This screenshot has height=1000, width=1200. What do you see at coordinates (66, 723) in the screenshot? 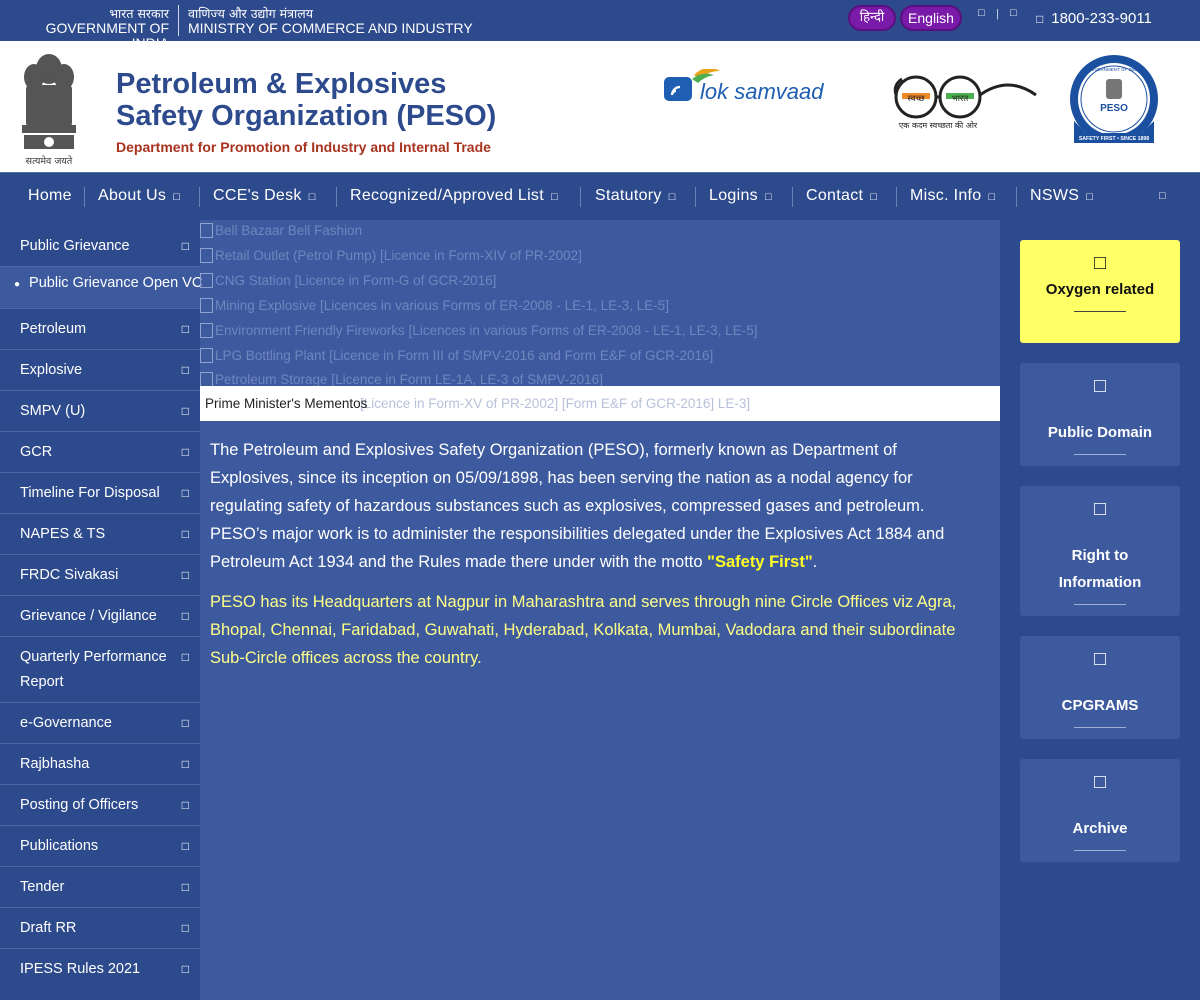
I see `sidebar-item-label: e-Governance` at bounding box center [66, 723].